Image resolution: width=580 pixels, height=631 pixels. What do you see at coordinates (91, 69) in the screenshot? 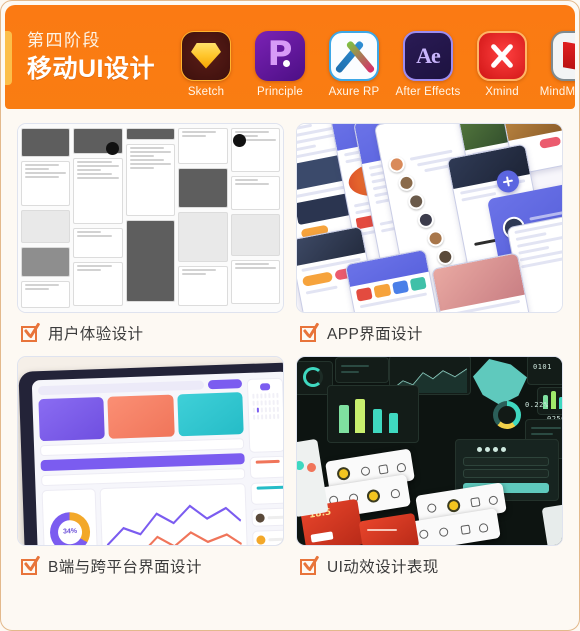
I see `stage-title: 移动UI设计` at bounding box center [91, 69].